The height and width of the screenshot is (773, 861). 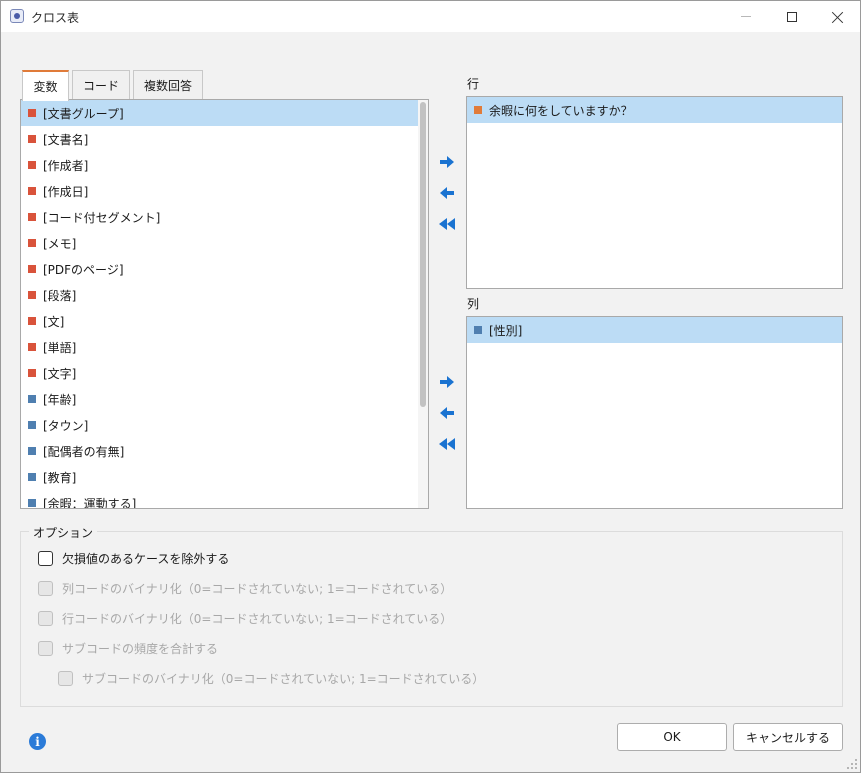 What do you see at coordinates (219, 399) in the screenshot?
I see `list-item: [年齢]` at bounding box center [219, 399].